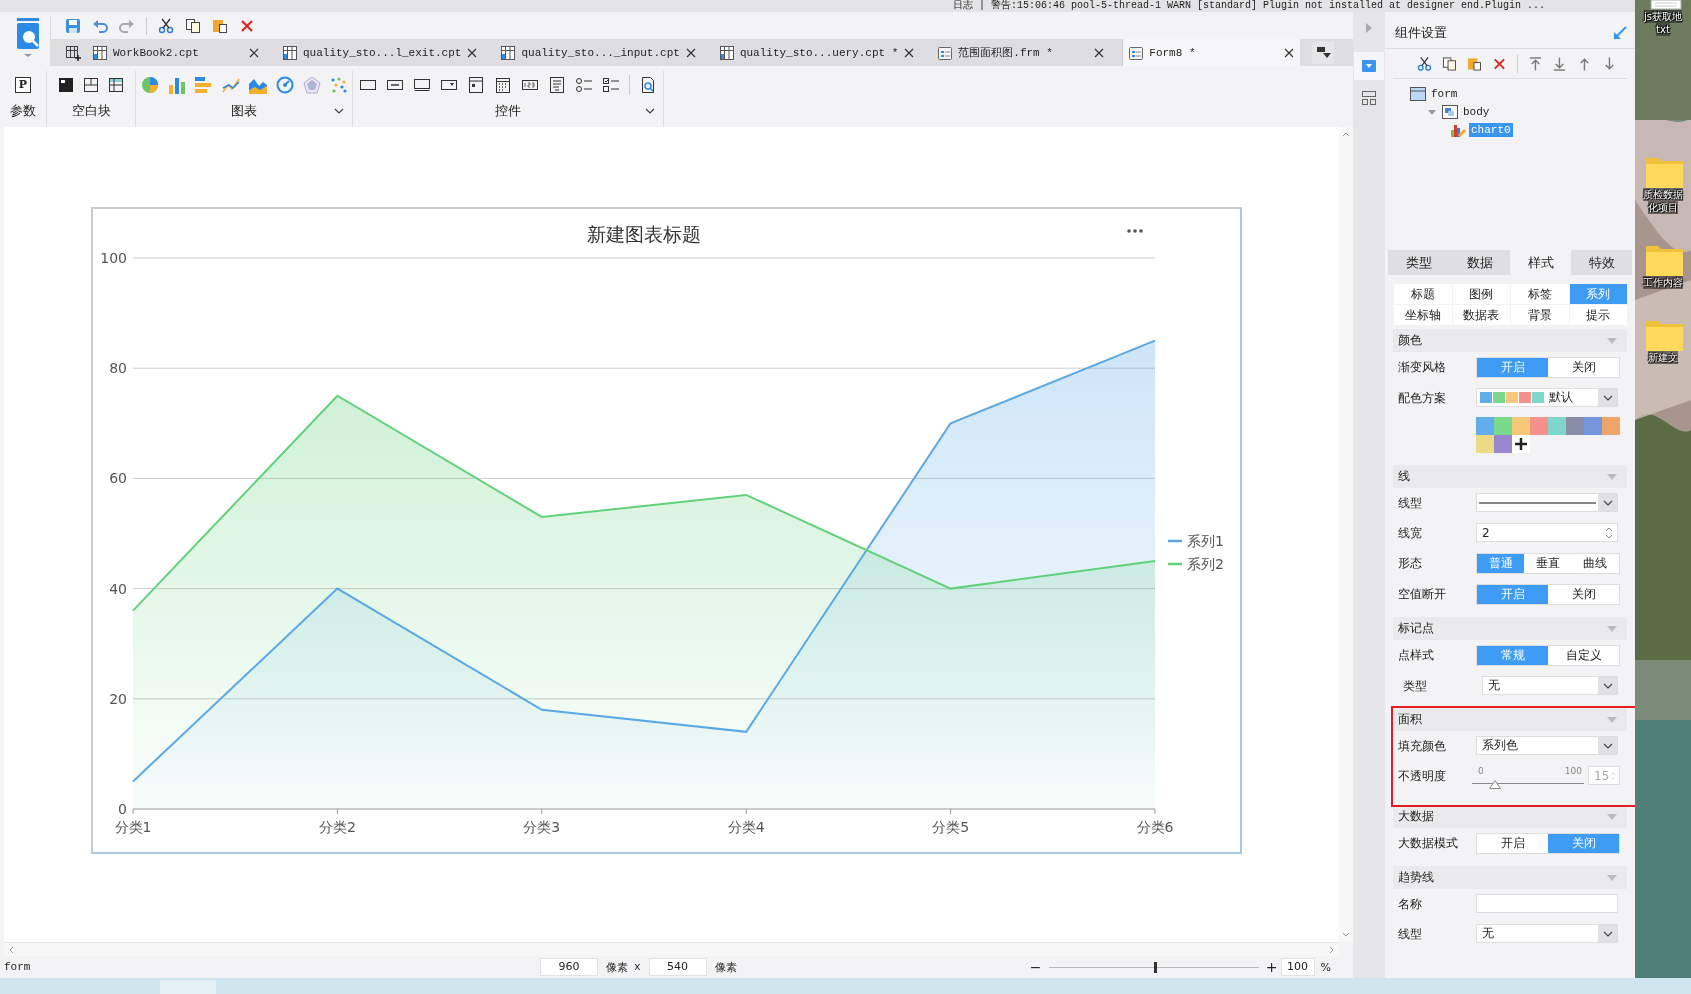 The image size is (1691, 994). Describe the element at coordinates (244, 111) in the screenshot. I see `group-label: 图表` at that location.